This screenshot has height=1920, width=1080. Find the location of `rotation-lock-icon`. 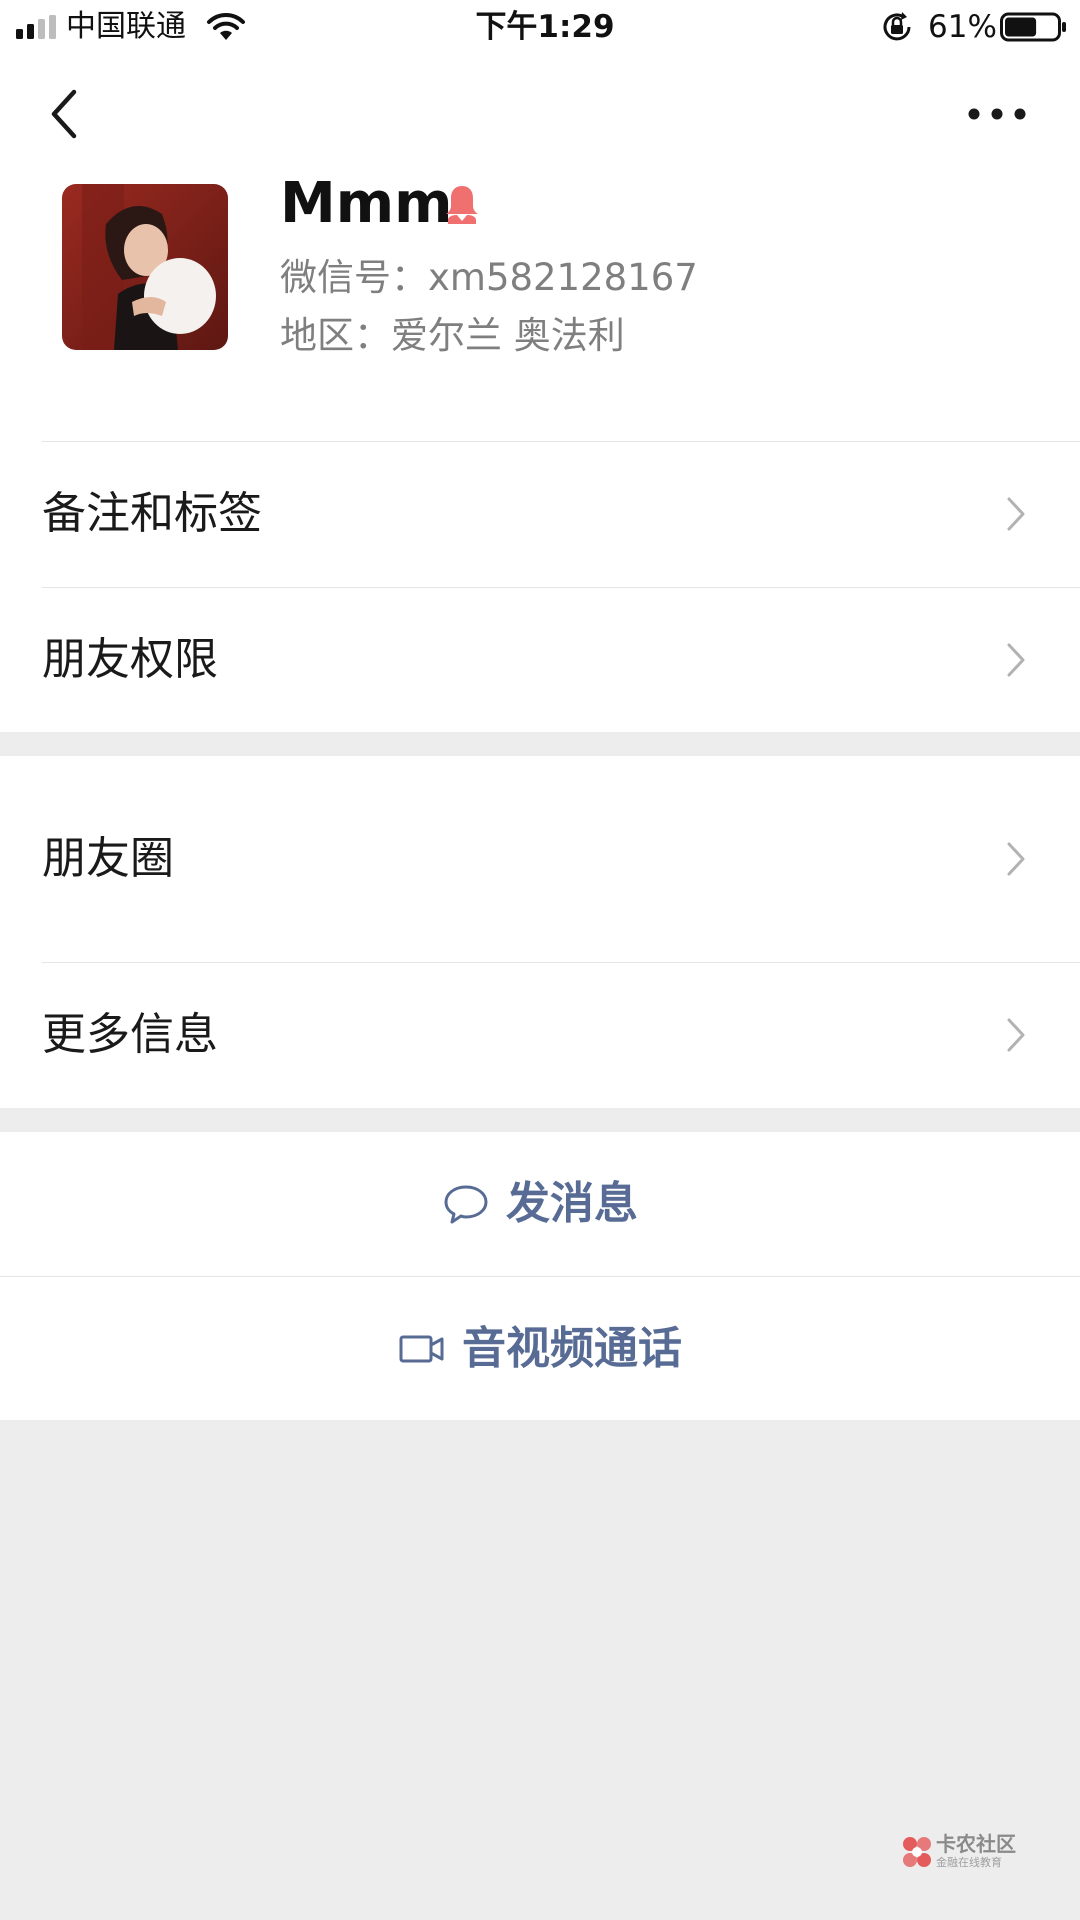

rotation-lock-icon is located at coordinates (897, 26).